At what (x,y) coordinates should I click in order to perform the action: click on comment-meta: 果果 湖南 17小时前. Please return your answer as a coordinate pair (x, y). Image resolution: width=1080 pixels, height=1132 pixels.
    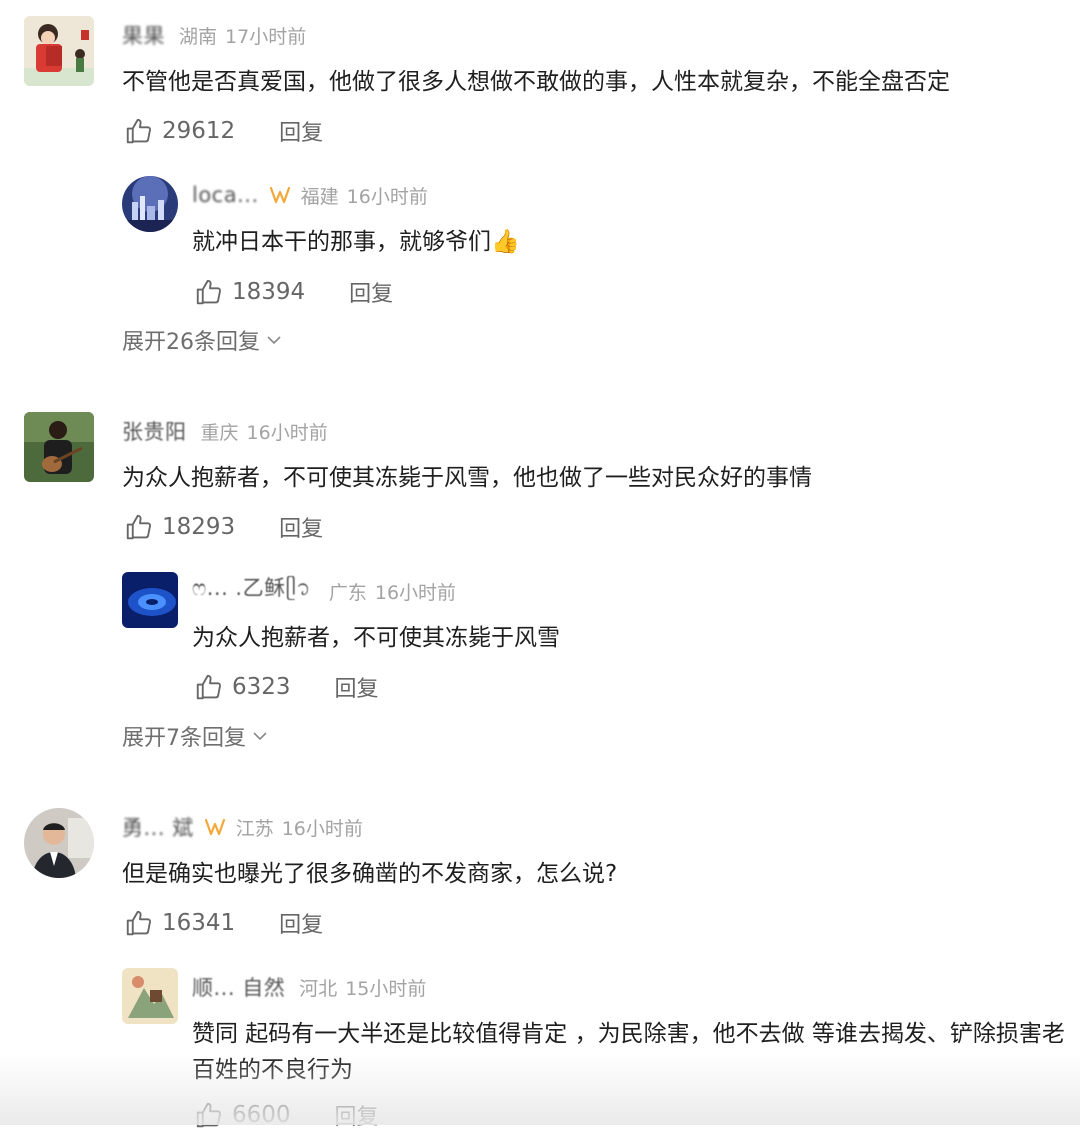
    Looking at the image, I should click on (214, 35).